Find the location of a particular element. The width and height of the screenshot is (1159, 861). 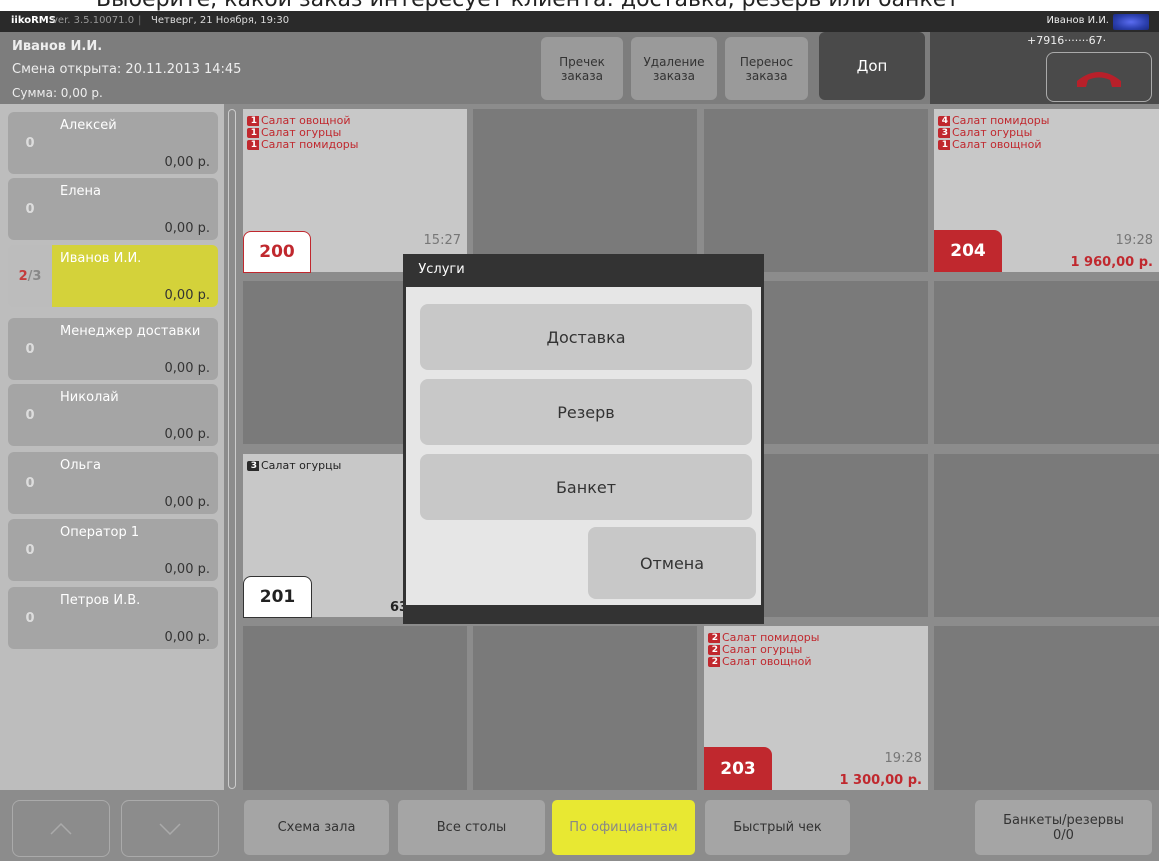

waiter-item-ivanov: 2/3 Иванов И.И. 0,00 р. is located at coordinates (113, 276).